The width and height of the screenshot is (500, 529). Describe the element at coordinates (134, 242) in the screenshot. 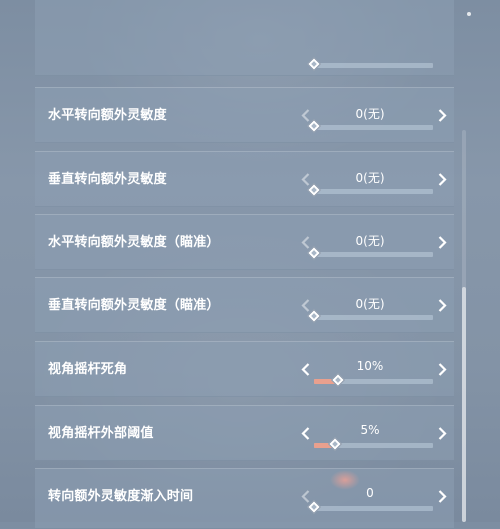

I see `setting-label: 水平转向额外灵敏度（瞄准）` at that location.